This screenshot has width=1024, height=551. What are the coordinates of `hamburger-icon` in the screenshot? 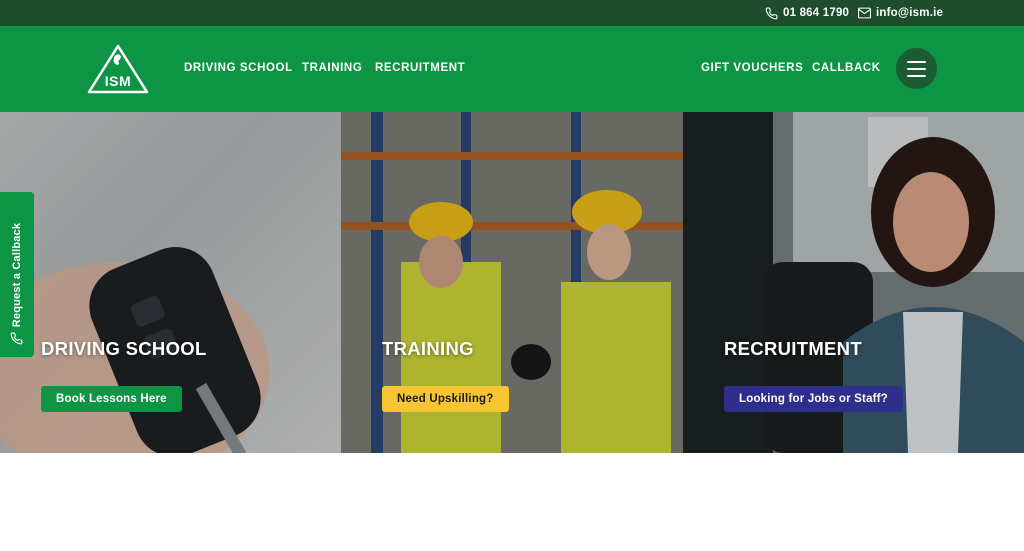 It's located at (916, 61).